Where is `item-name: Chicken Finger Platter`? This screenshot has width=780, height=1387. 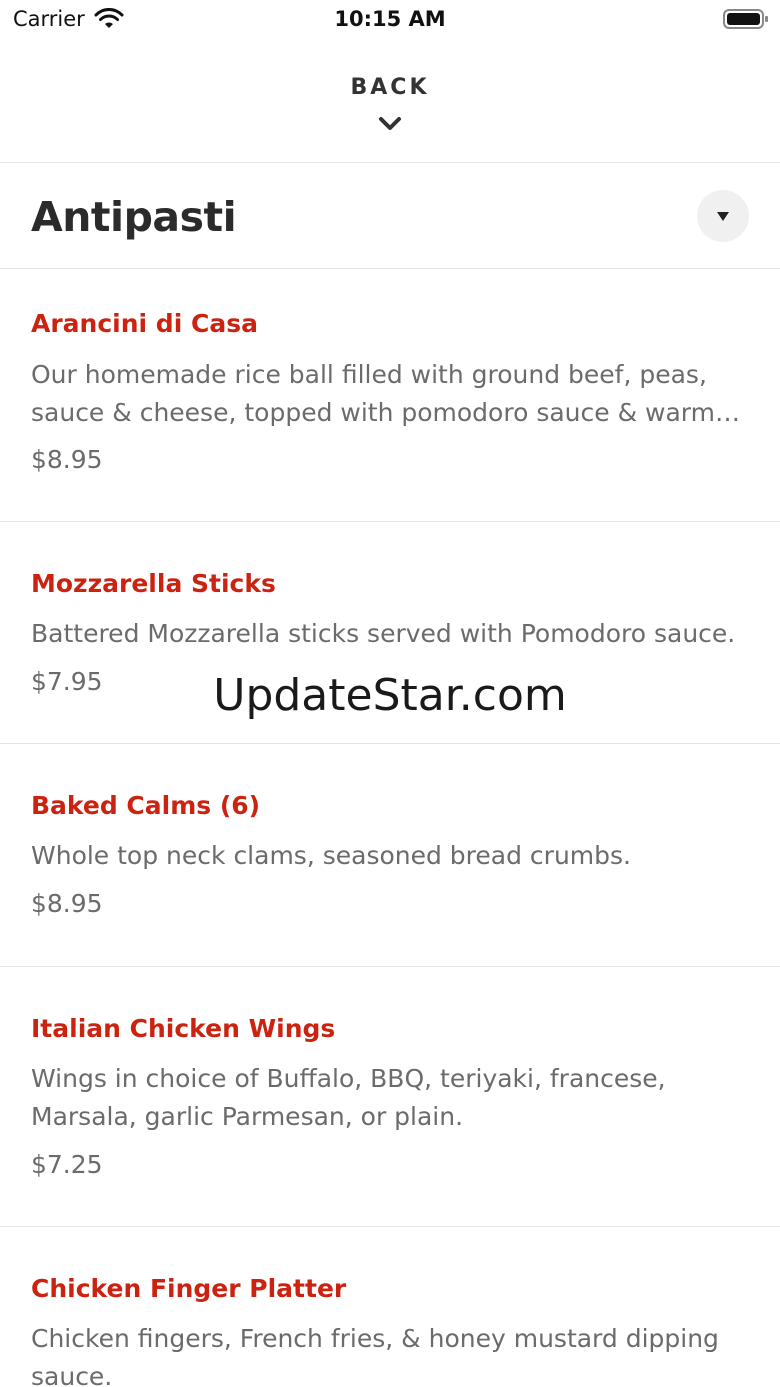 item-name: Chicken Finger Platter is located at coordinates (189, 1288).